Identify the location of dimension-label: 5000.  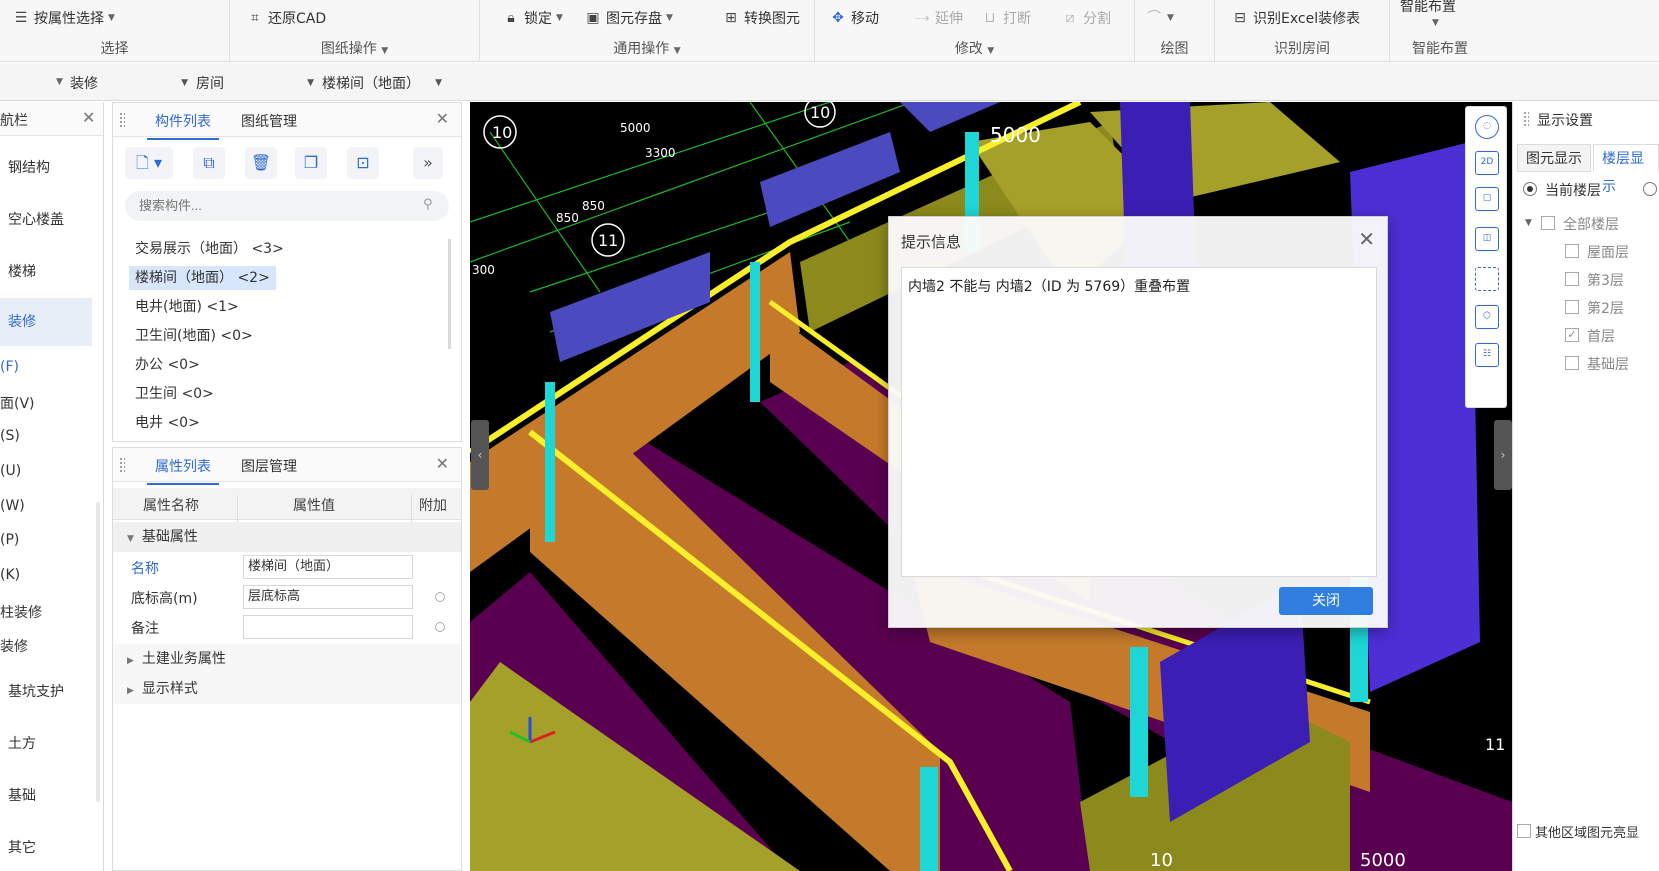
(1015, 135).